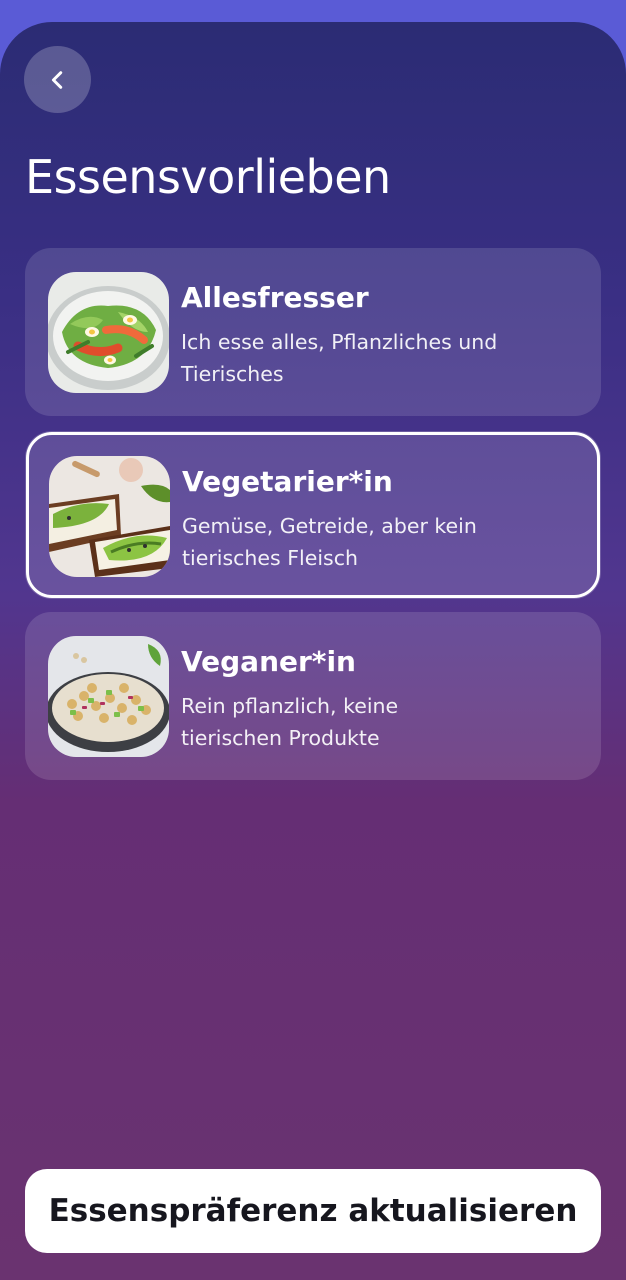 This screenshot has width=626, height=1280. Describe the element at coordinates (109, 516) in the screenshot. I see `avocado-toast-image` at that location.